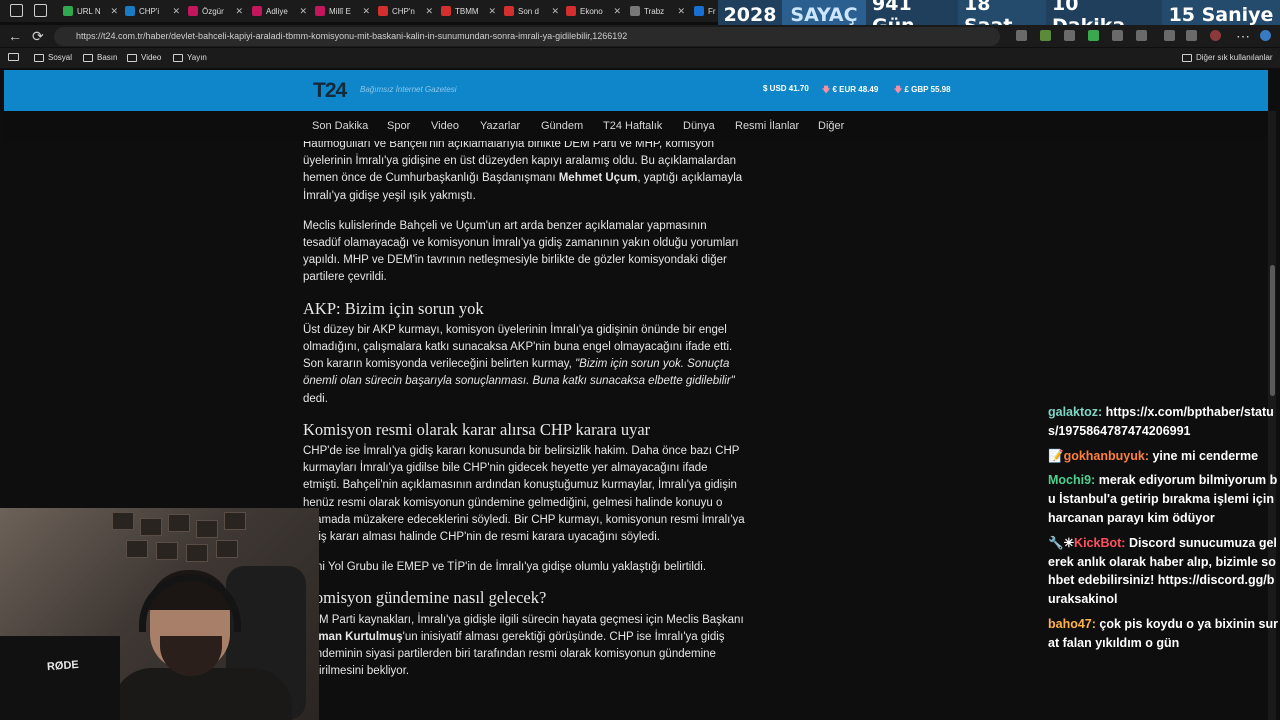 The height and width of the screenshot is (720, 1280). I want to click on other-bookmarks: Diğer sık kullanılanlar, so click(1227, 57).